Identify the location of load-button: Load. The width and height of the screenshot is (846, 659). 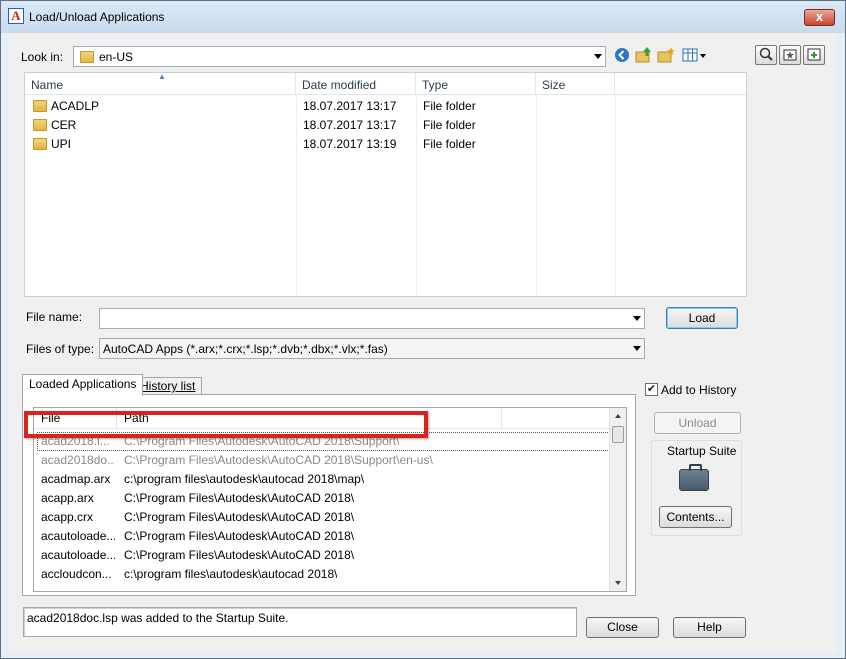
(702, 318).